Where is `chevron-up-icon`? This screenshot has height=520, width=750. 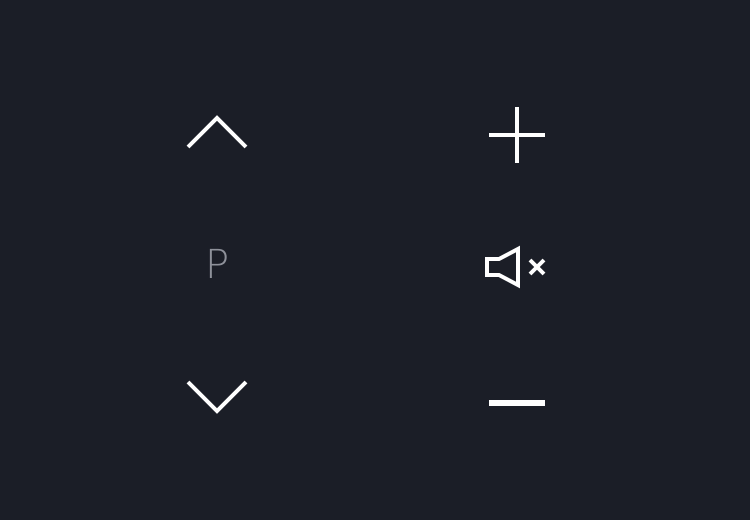
chevron-up-icon is located at coordinates (217, 132).